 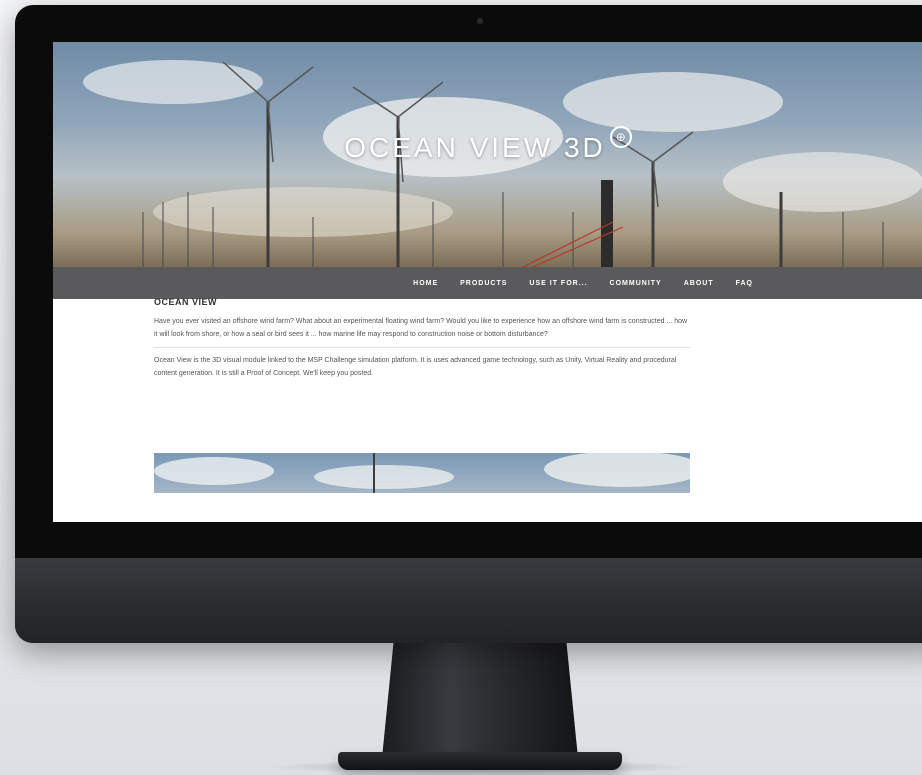 What do you see at coordinates (483, 283) in the screenshot?
I see `nav-products: PRODUCTS` at bounding box center [483, 283].